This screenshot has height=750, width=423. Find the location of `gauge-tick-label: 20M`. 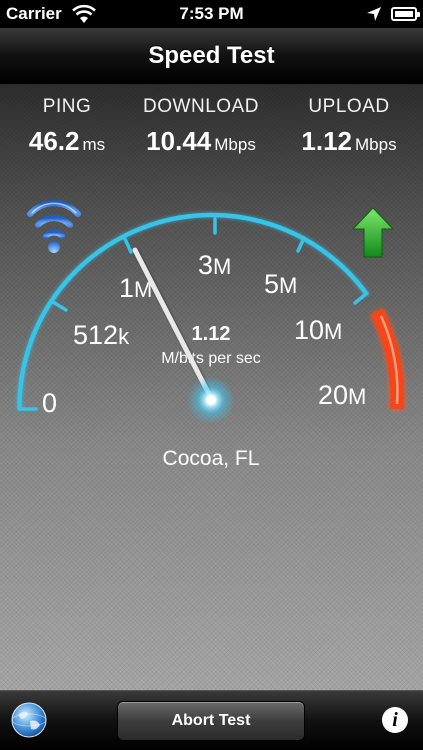

gauge-tick-label: 20M is located at coordinates (342, 395).